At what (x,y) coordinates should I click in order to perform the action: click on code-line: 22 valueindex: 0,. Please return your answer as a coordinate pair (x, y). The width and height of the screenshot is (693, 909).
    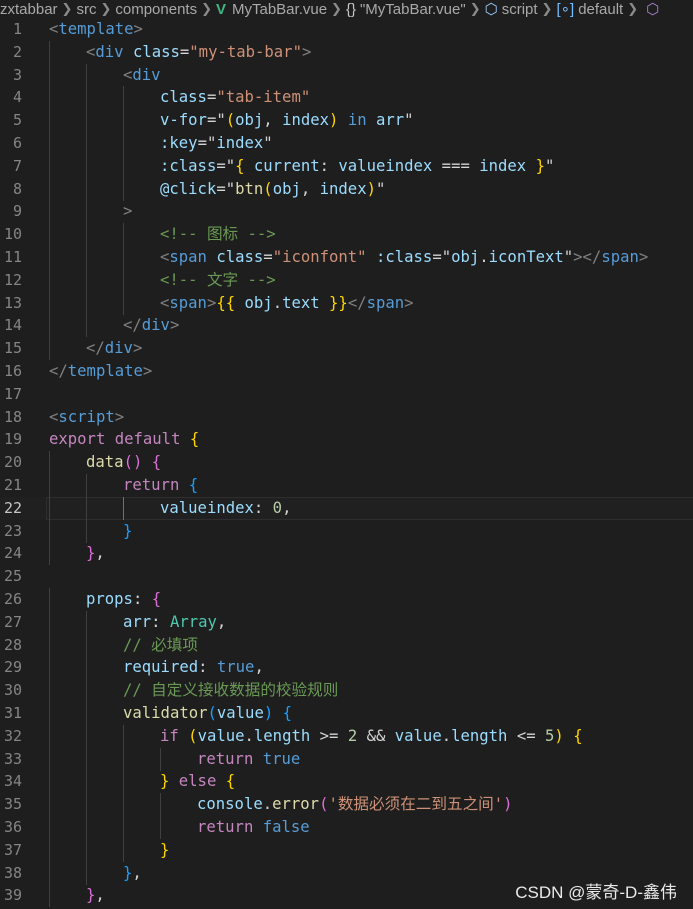
    Looking at the image, I should click on (346, 508).